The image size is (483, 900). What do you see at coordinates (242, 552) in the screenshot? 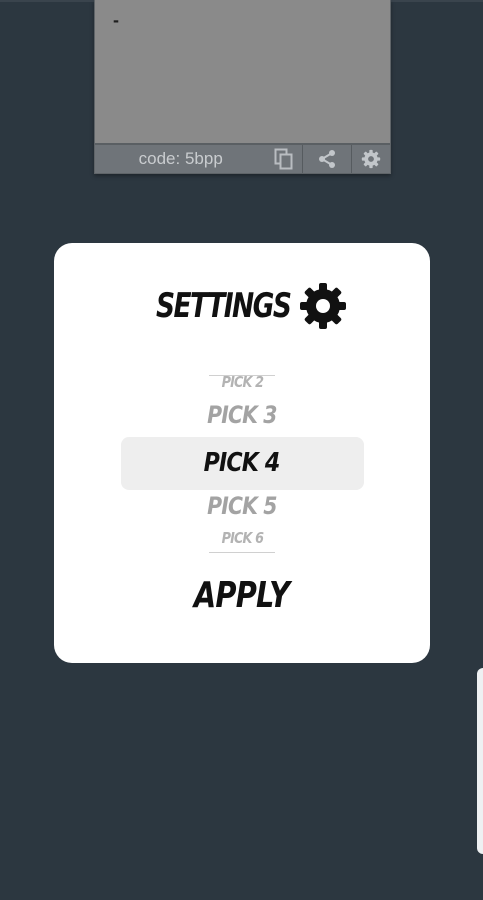
I see `picker-bottom-divider` at bounding box center [242, 552].